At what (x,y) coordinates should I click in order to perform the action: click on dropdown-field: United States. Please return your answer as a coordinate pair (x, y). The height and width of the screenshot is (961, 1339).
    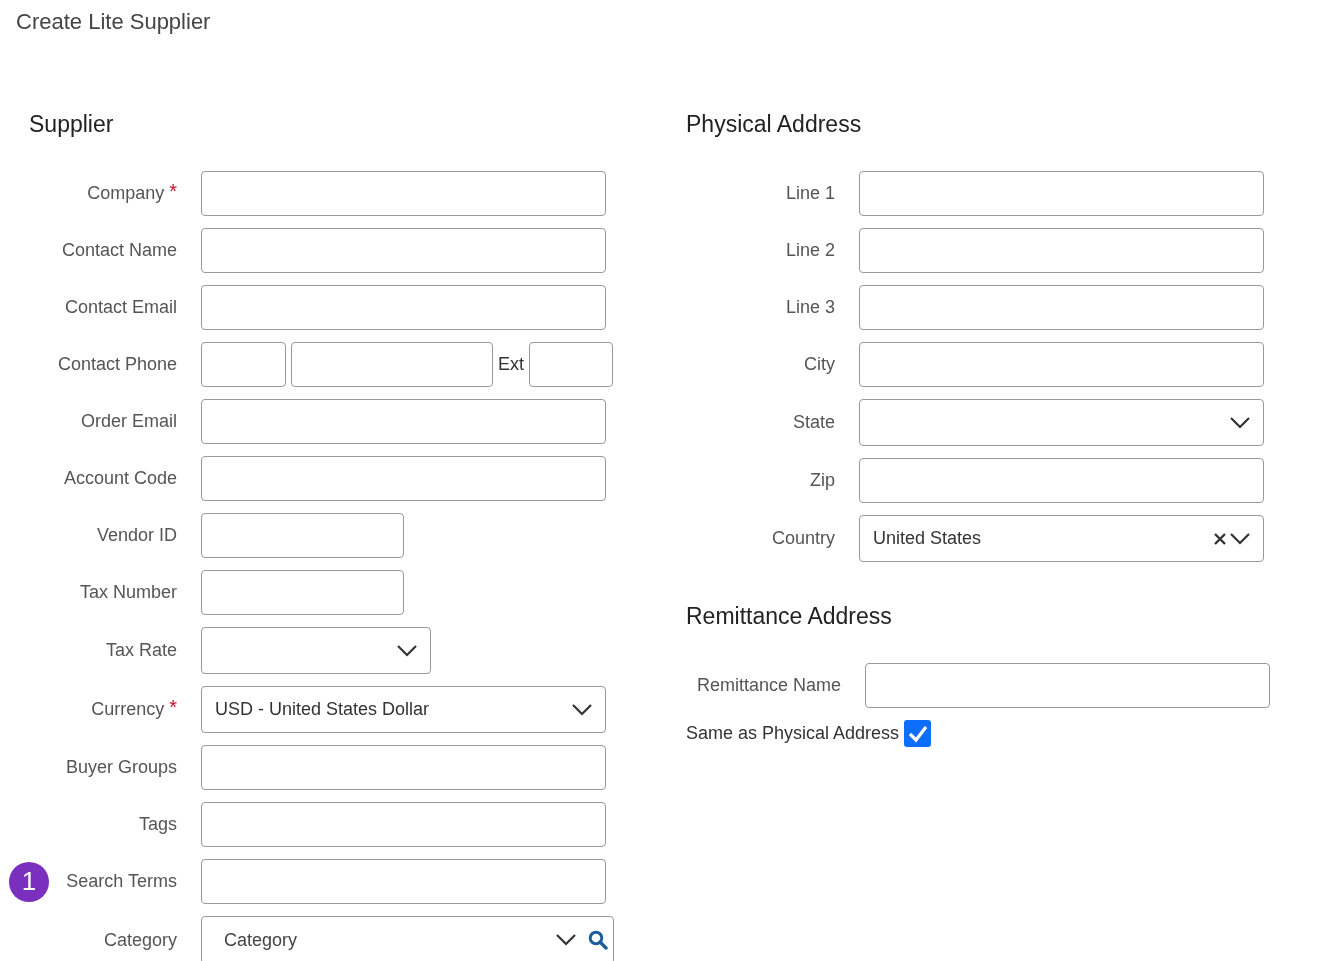
    Looking at the image, I should click on (1061, 538).